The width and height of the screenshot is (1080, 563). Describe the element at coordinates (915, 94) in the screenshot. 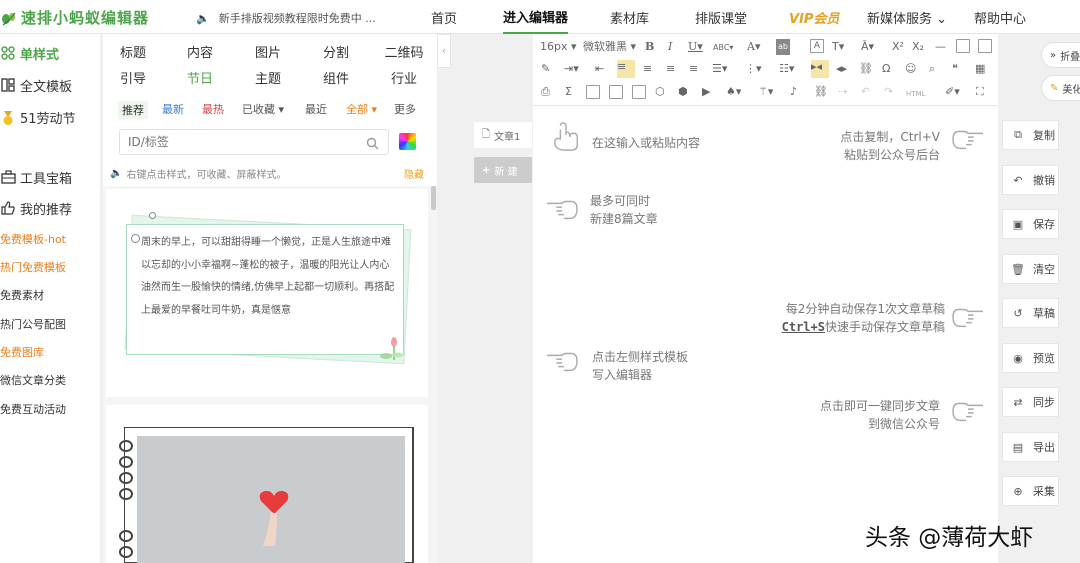

I see `html-icon: HTML` at that location.